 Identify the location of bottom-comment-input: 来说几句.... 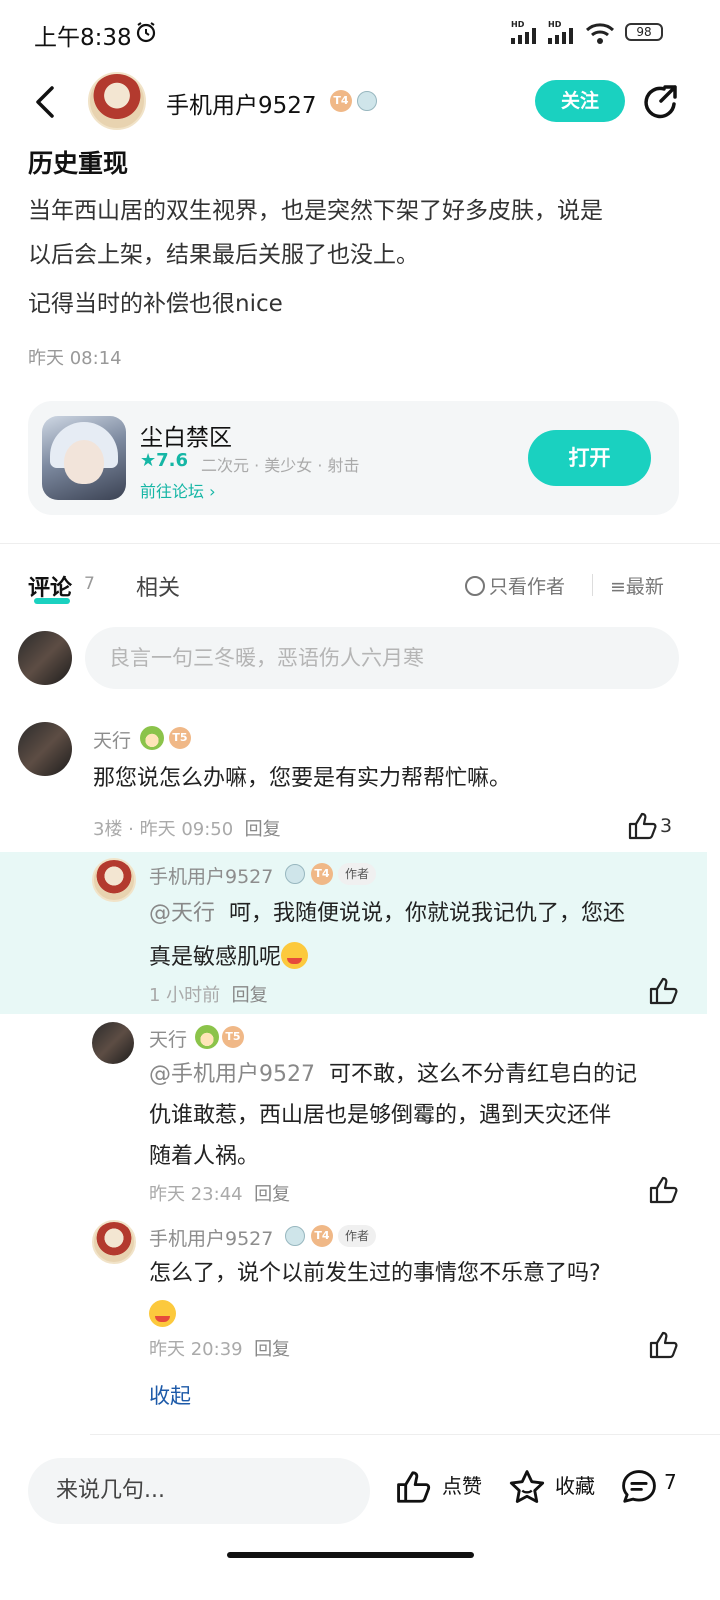
(199, 1491).